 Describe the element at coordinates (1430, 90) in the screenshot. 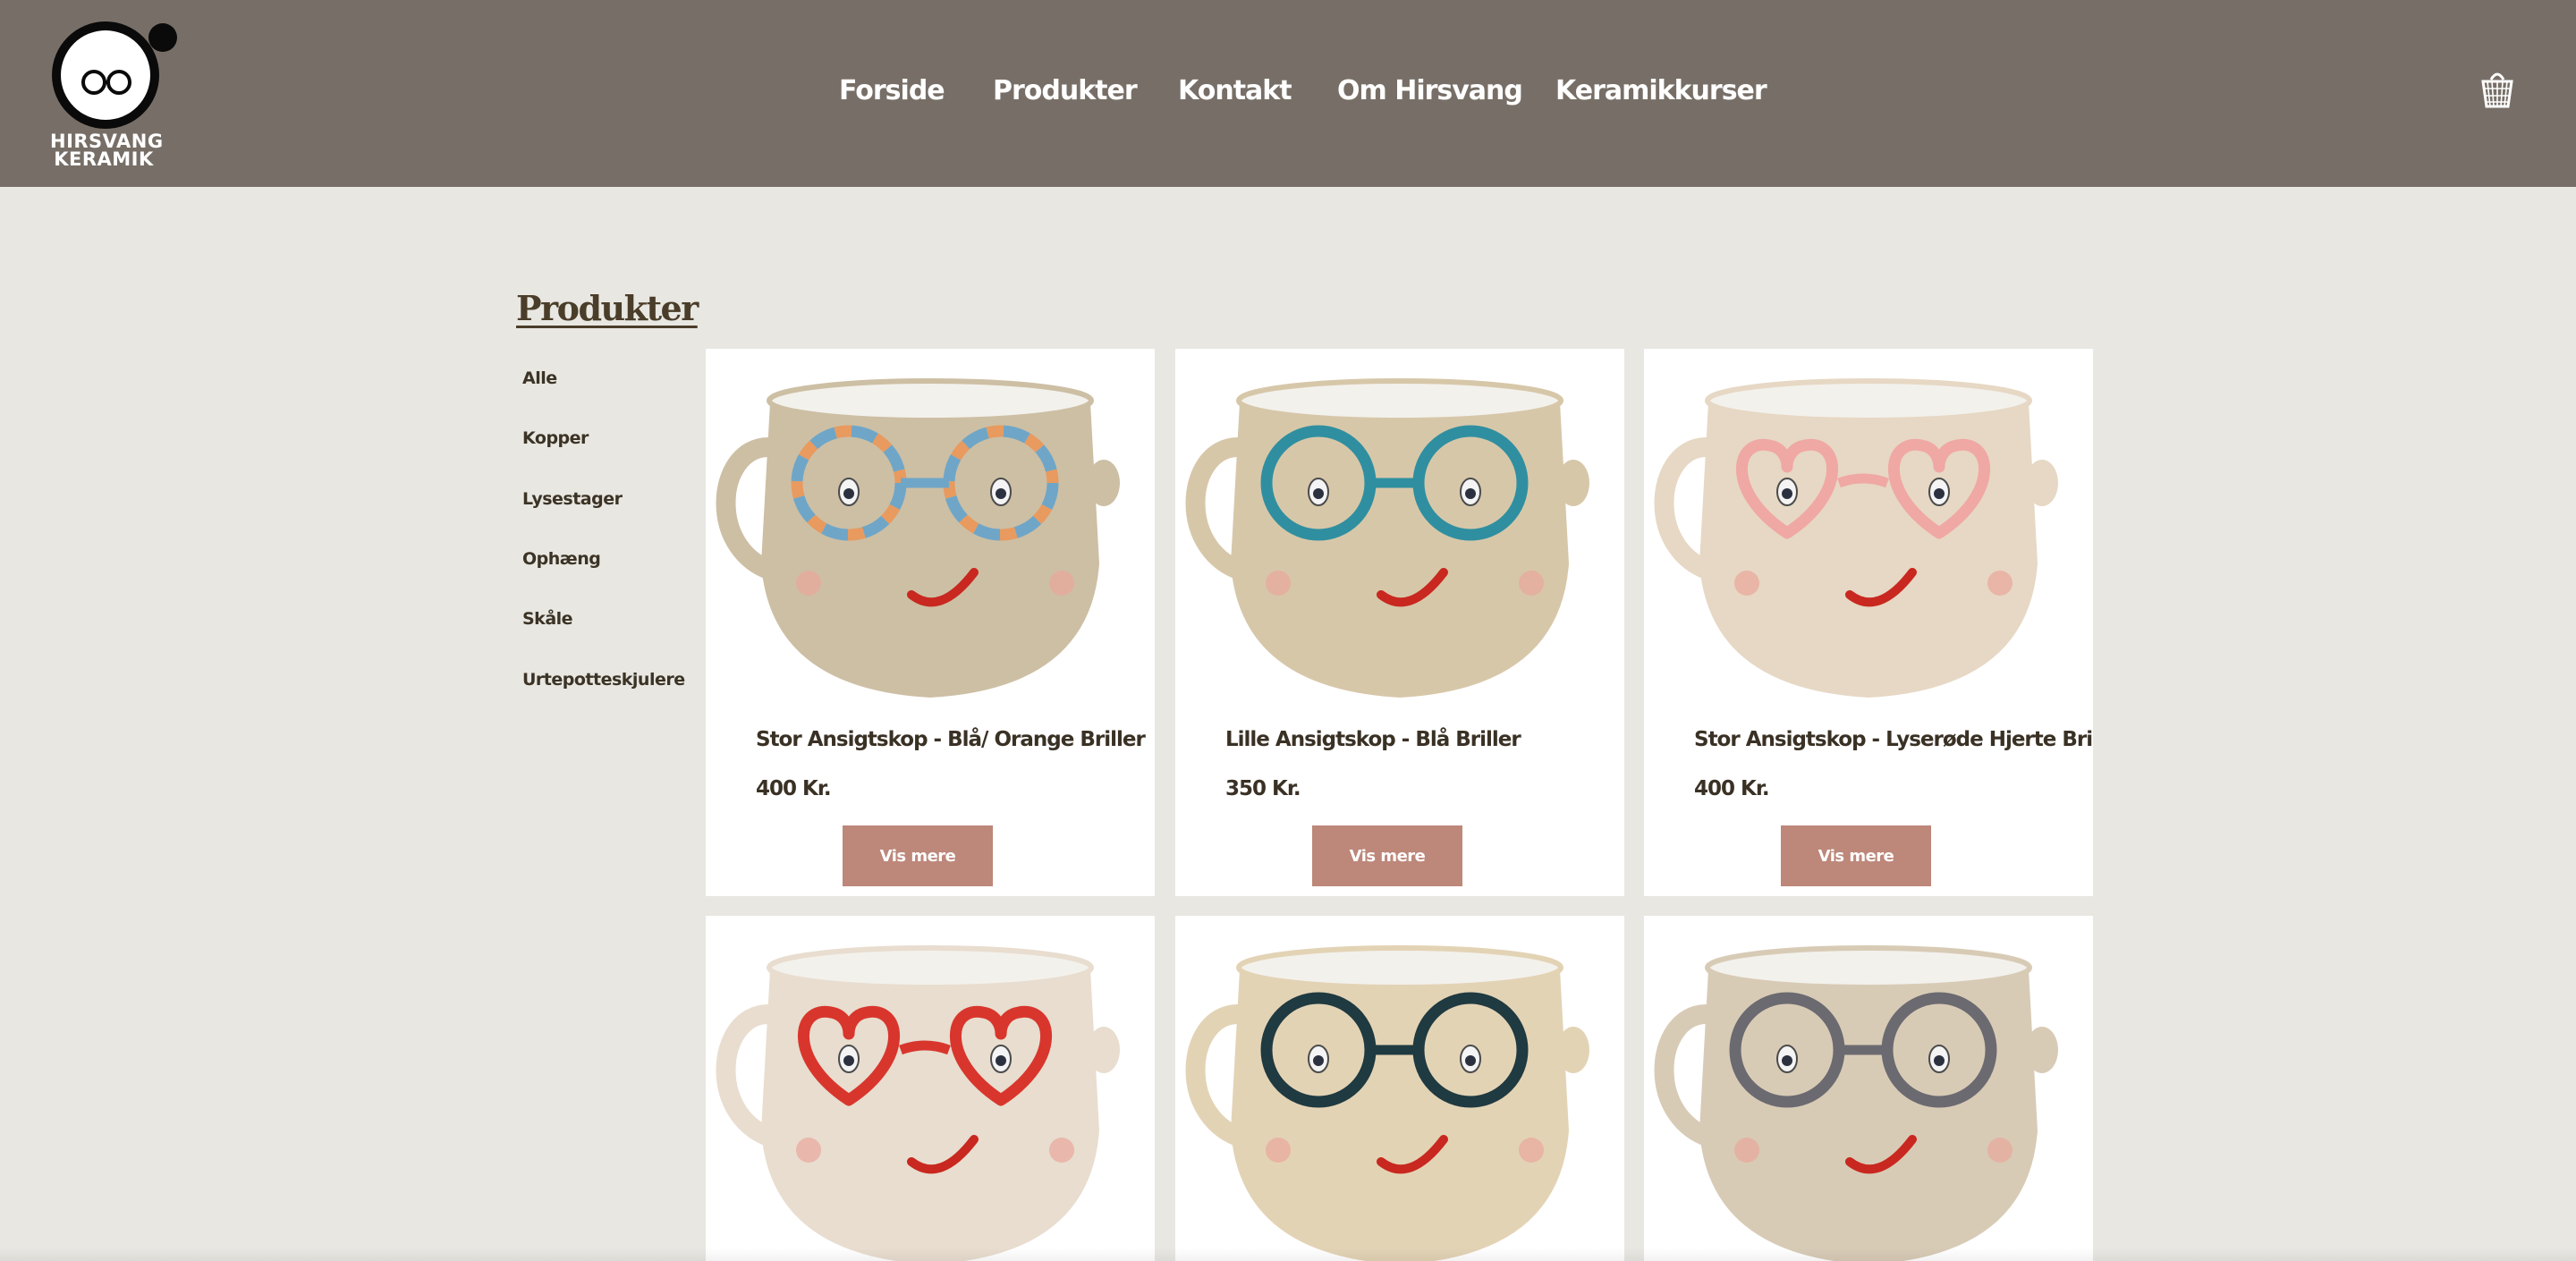

I see `nav-om-hirsvang: Om Hirsvang` at that location.